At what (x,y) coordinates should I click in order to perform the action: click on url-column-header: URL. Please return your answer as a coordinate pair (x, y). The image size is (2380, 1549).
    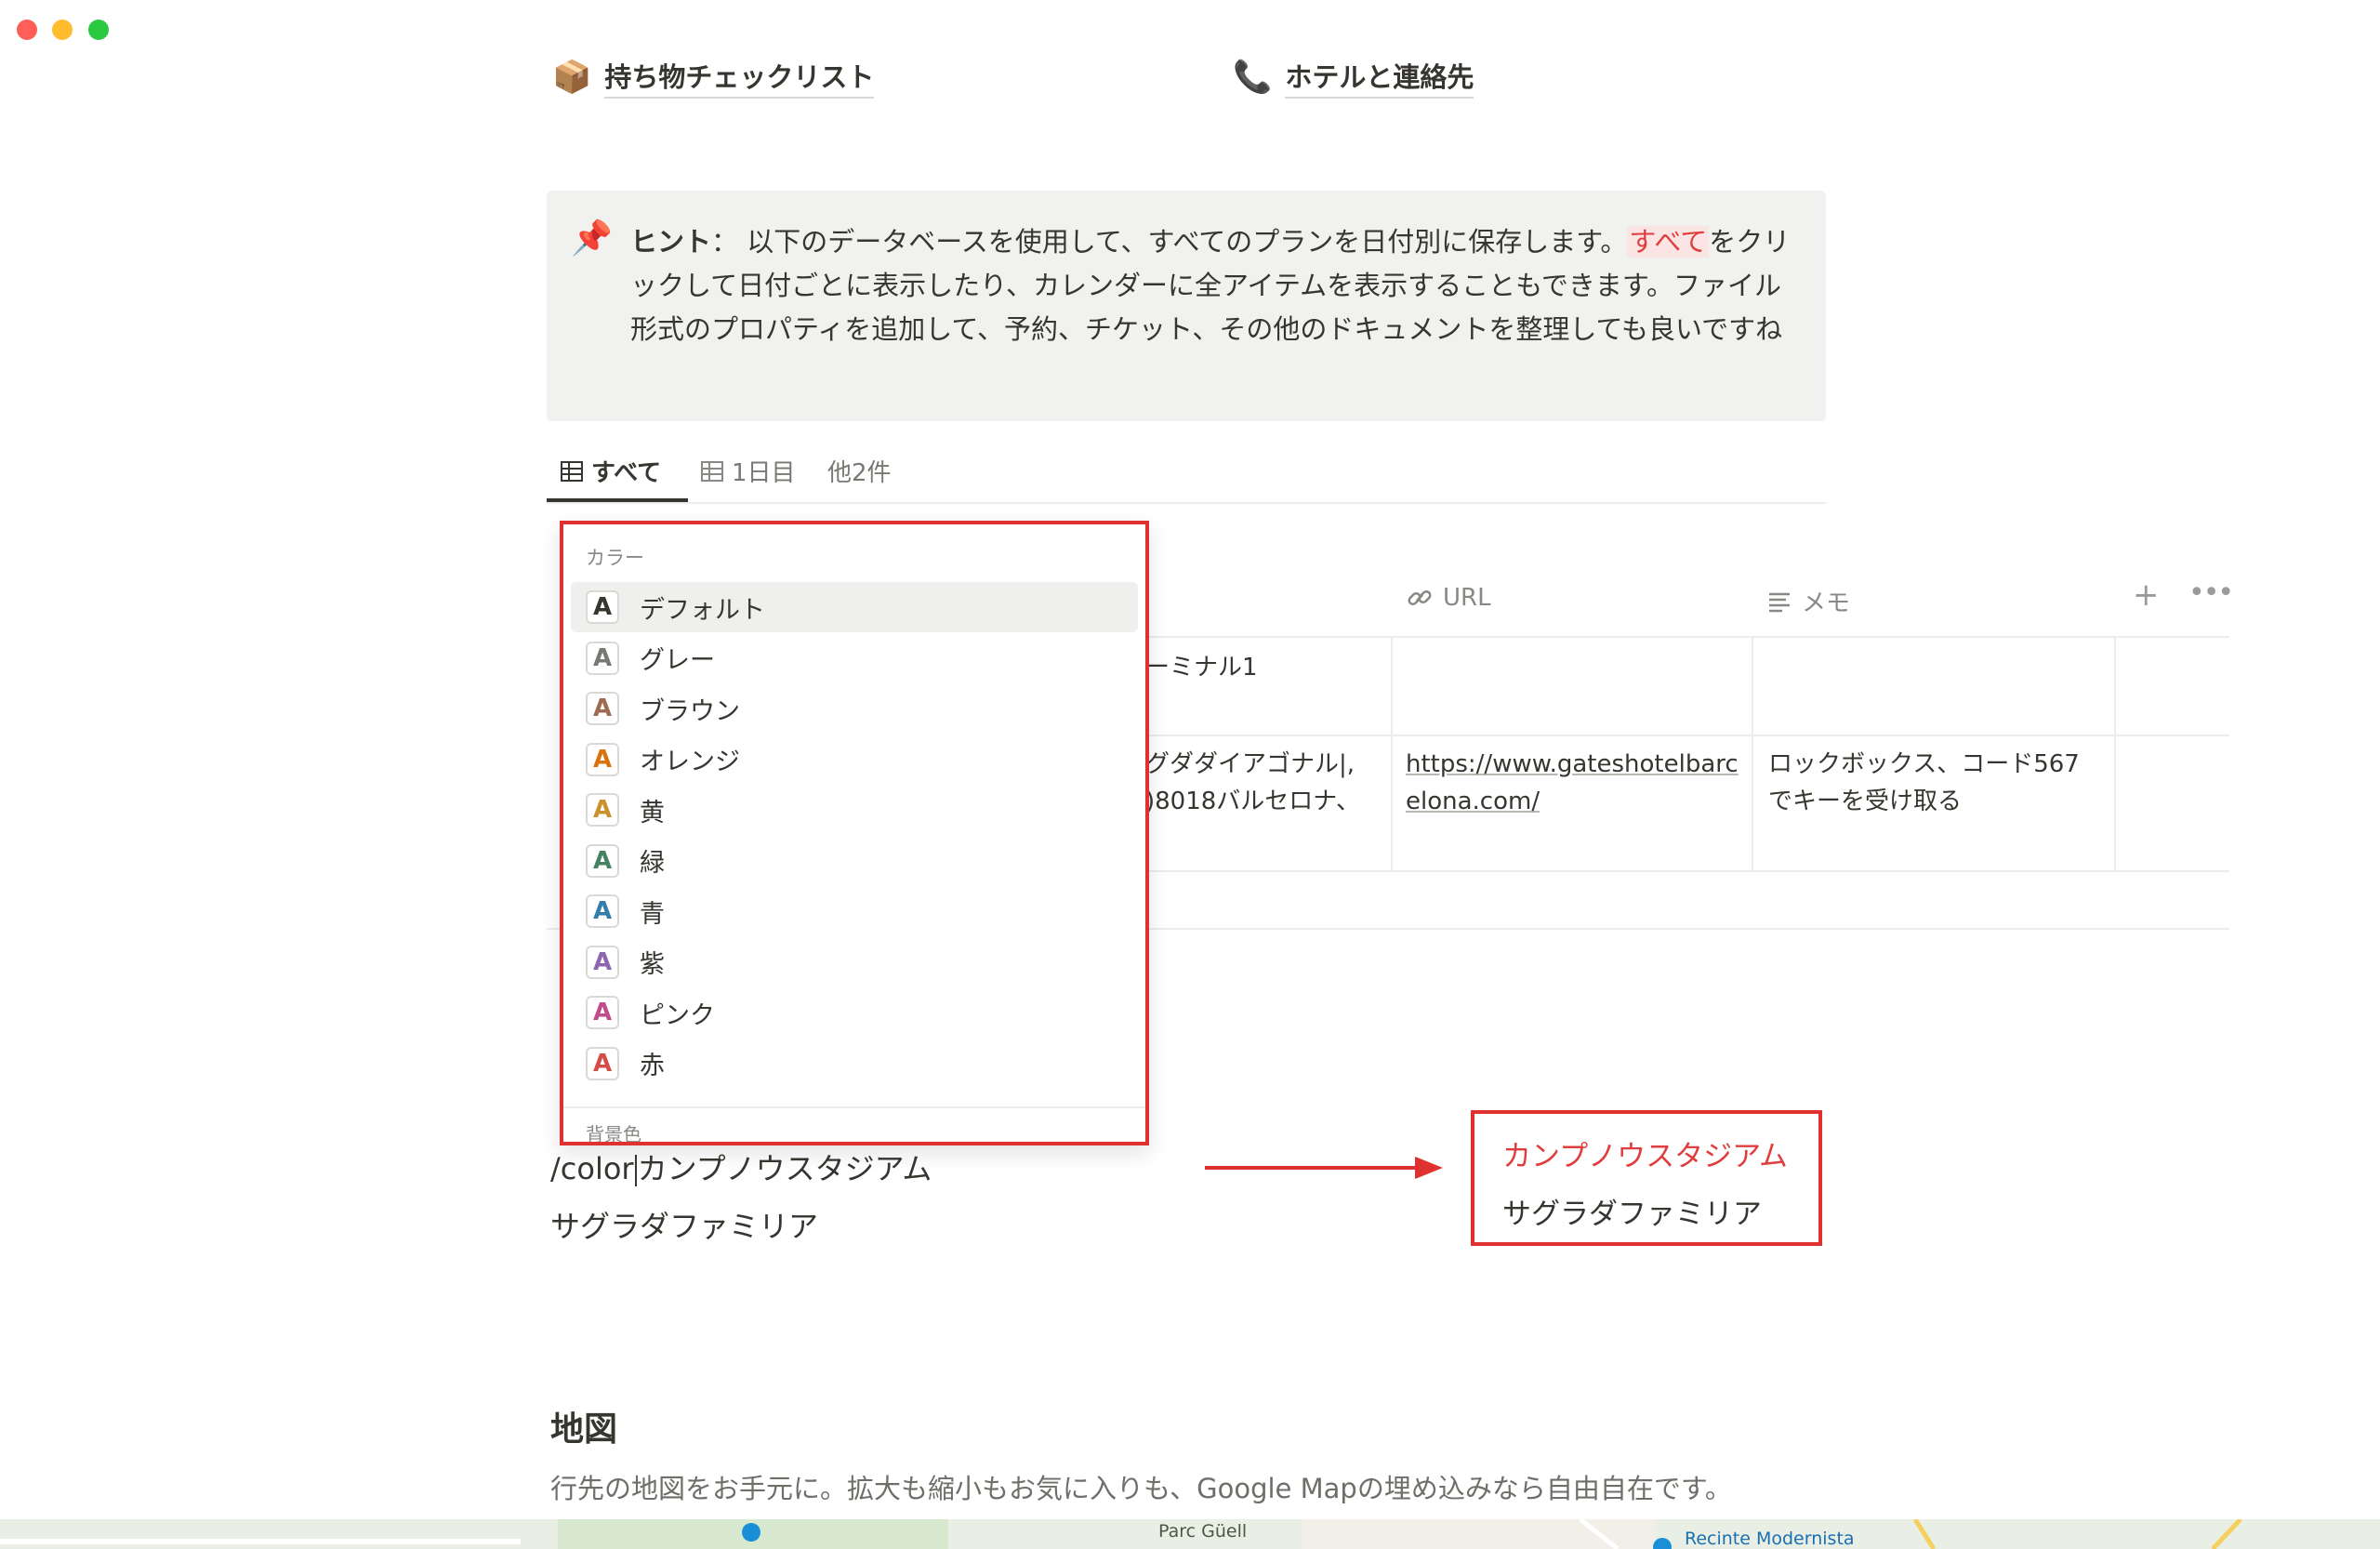
    Looking at the image, I should click on (1448, 598).